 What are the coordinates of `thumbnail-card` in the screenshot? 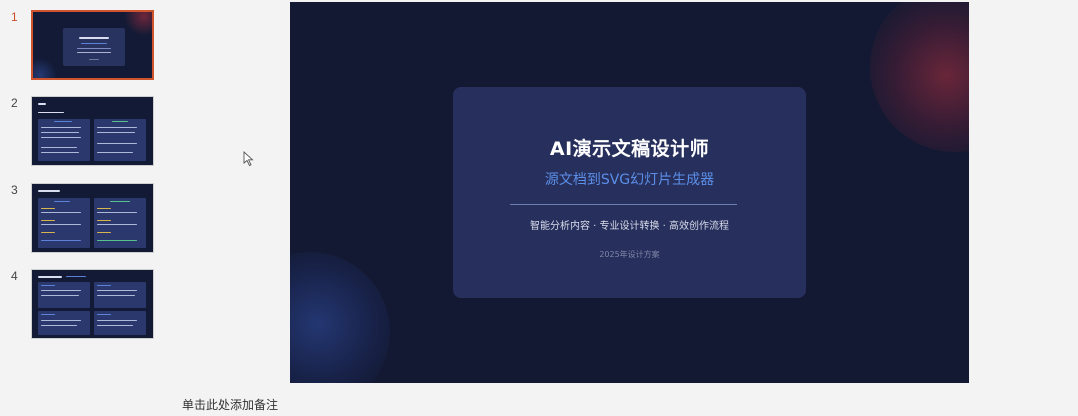 It's located at (94, 47).